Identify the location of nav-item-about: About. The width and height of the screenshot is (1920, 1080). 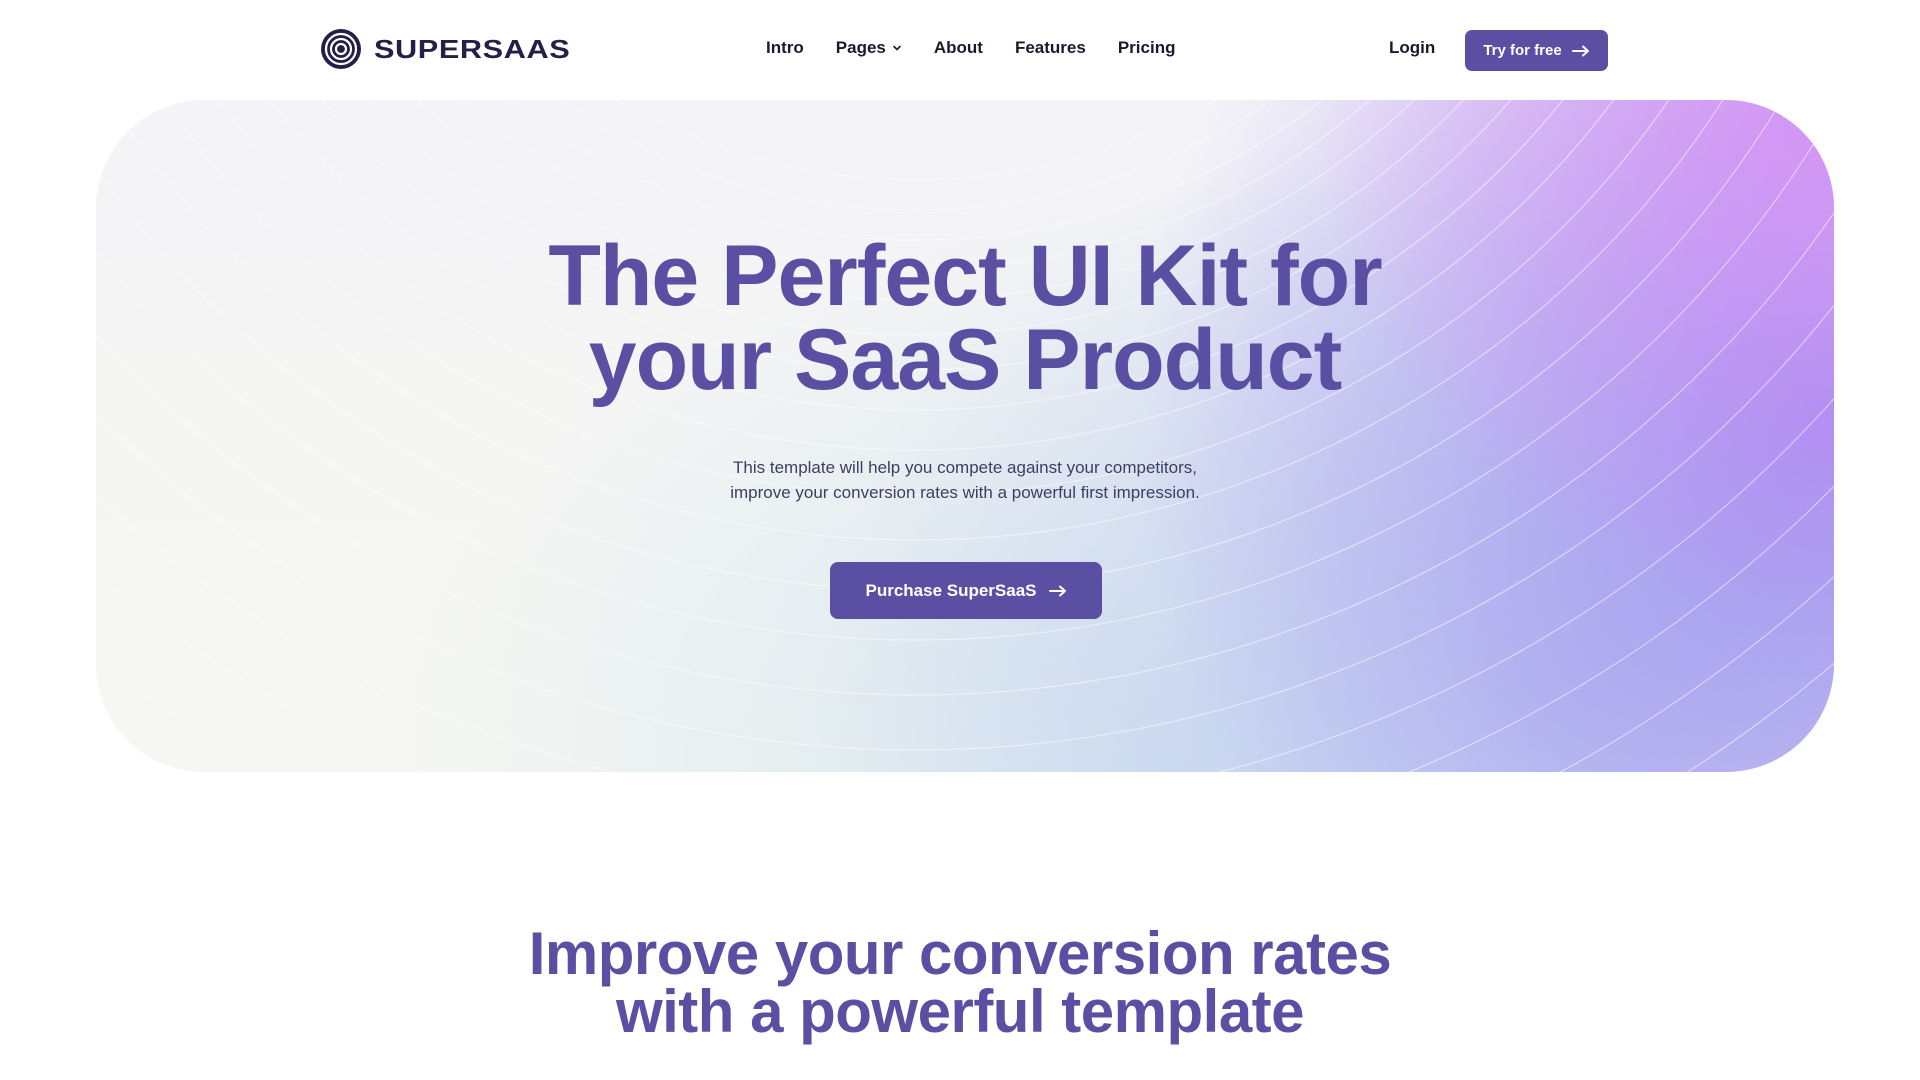
(958, 48).